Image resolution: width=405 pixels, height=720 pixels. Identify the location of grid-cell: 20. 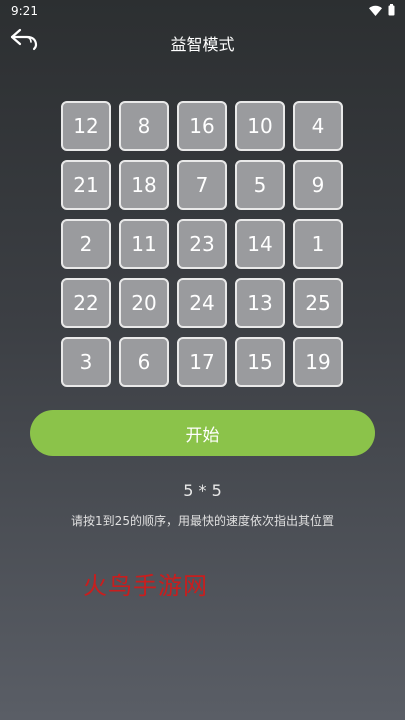
(144, 303).